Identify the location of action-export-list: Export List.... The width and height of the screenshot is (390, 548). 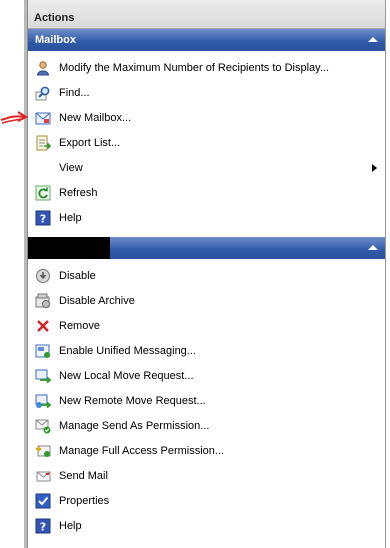
(206, 143).